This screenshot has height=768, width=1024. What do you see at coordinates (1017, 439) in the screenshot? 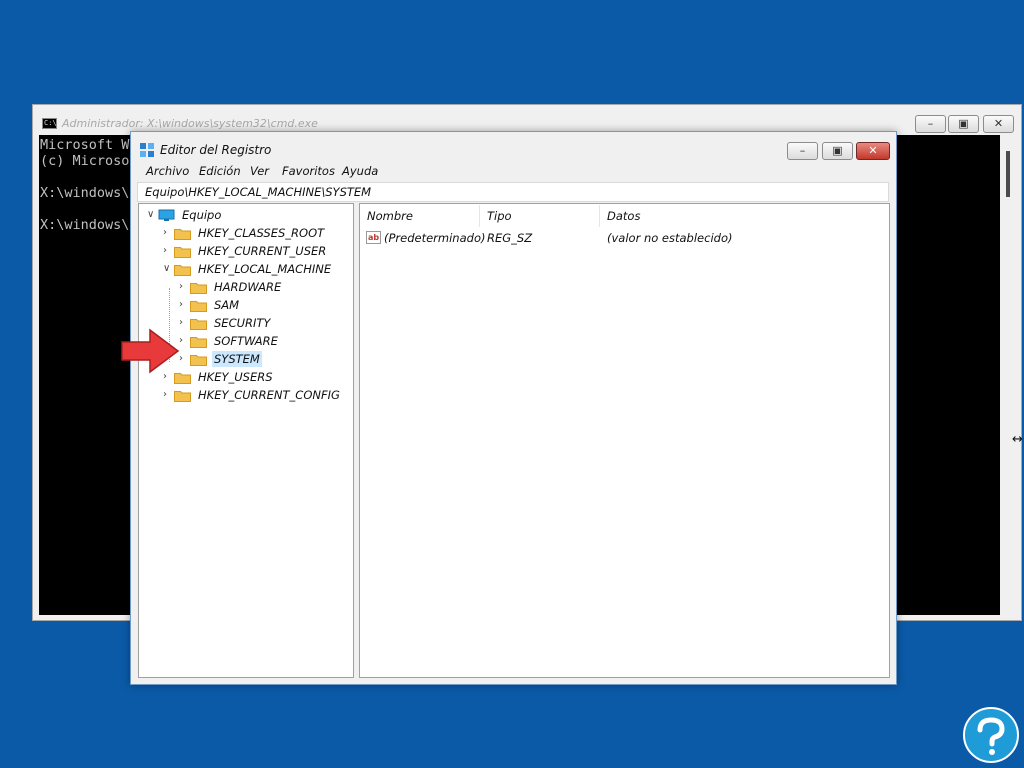
I see `resize-cursor-icon: ↔` at bounding box center [1017, 439].